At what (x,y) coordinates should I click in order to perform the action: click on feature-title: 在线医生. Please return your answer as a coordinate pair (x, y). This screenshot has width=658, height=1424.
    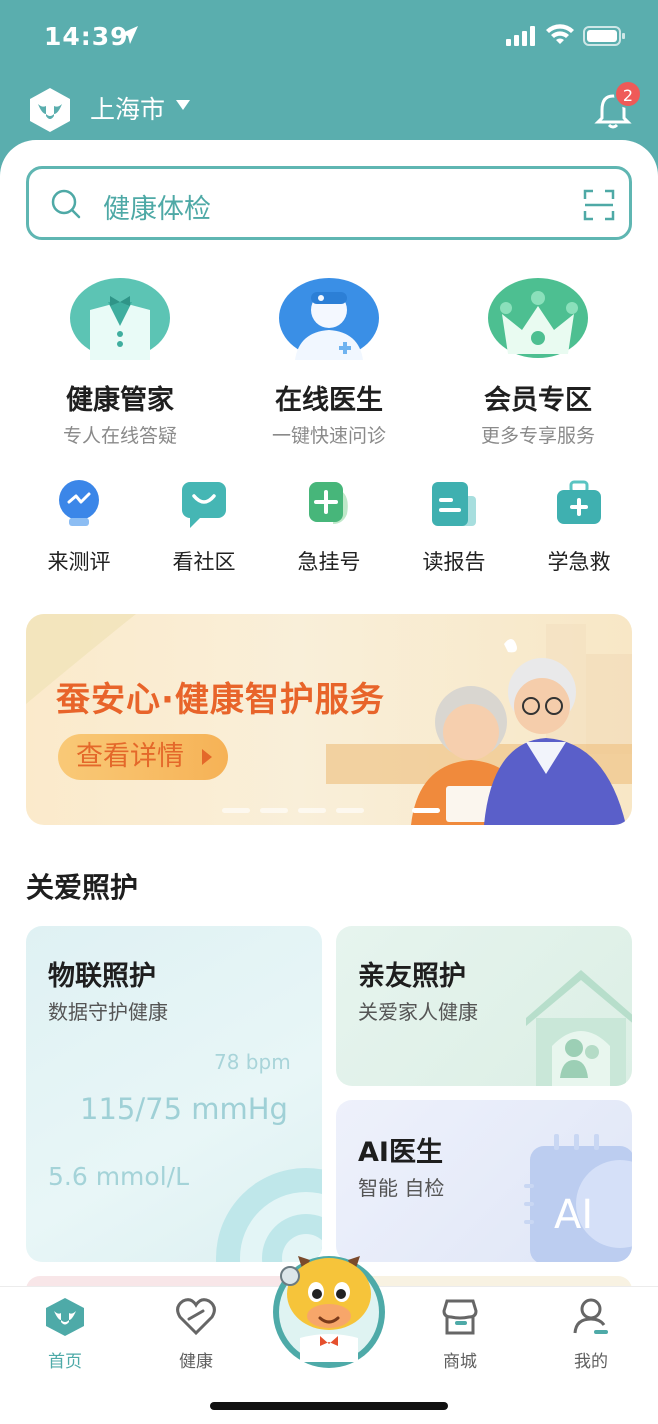
    Looking at the image, I should click on (329, 400).